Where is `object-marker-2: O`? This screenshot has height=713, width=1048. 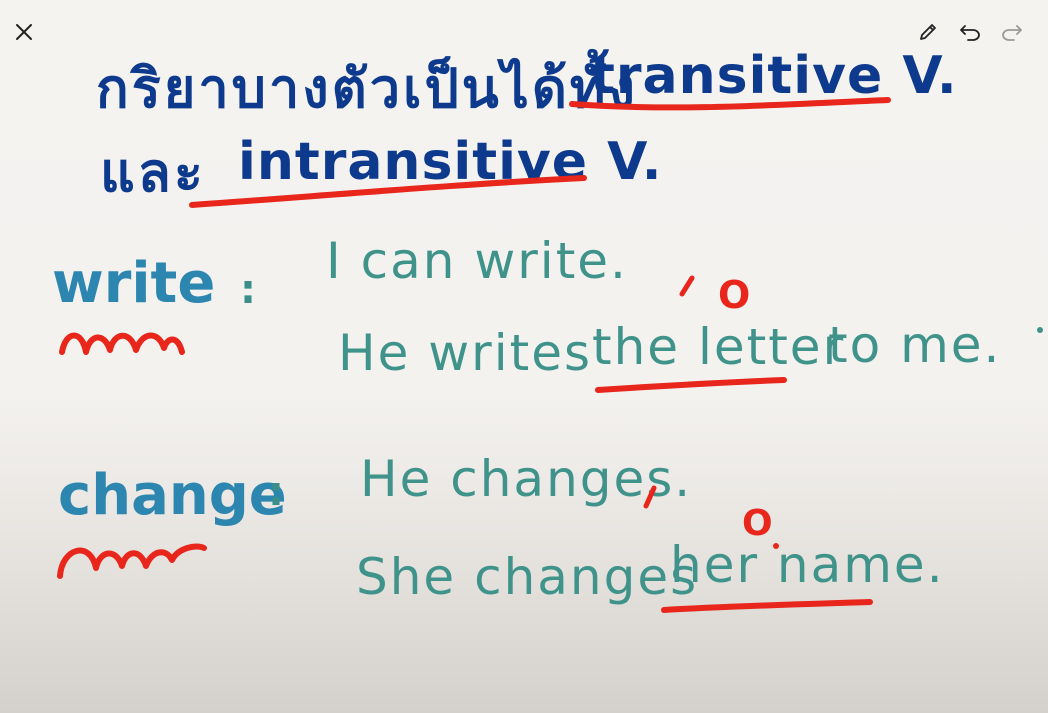
object-marker-2: O is located at coordinates (757, 523).